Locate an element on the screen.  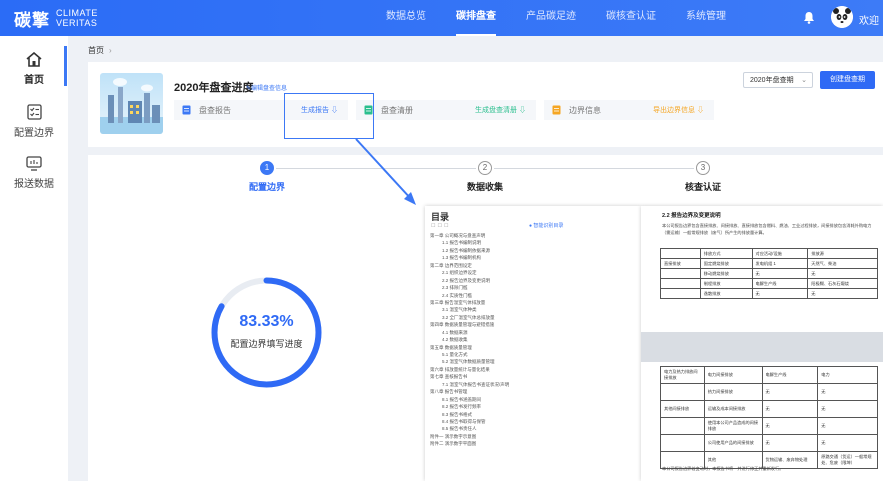
toc-item: 2.3 排除门槛 is located at coordinates (532, 287).